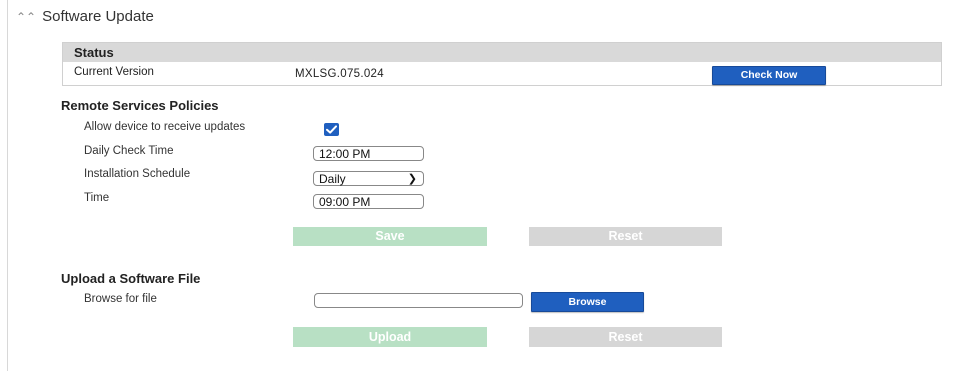 Image resolution: width=955 pixels, height=371 pixels. What do you see at coordinates (26, 17) in the screenshot?
I see `chevron-double-up-icon: ⌃⌃` at bounding box center [26, 17].